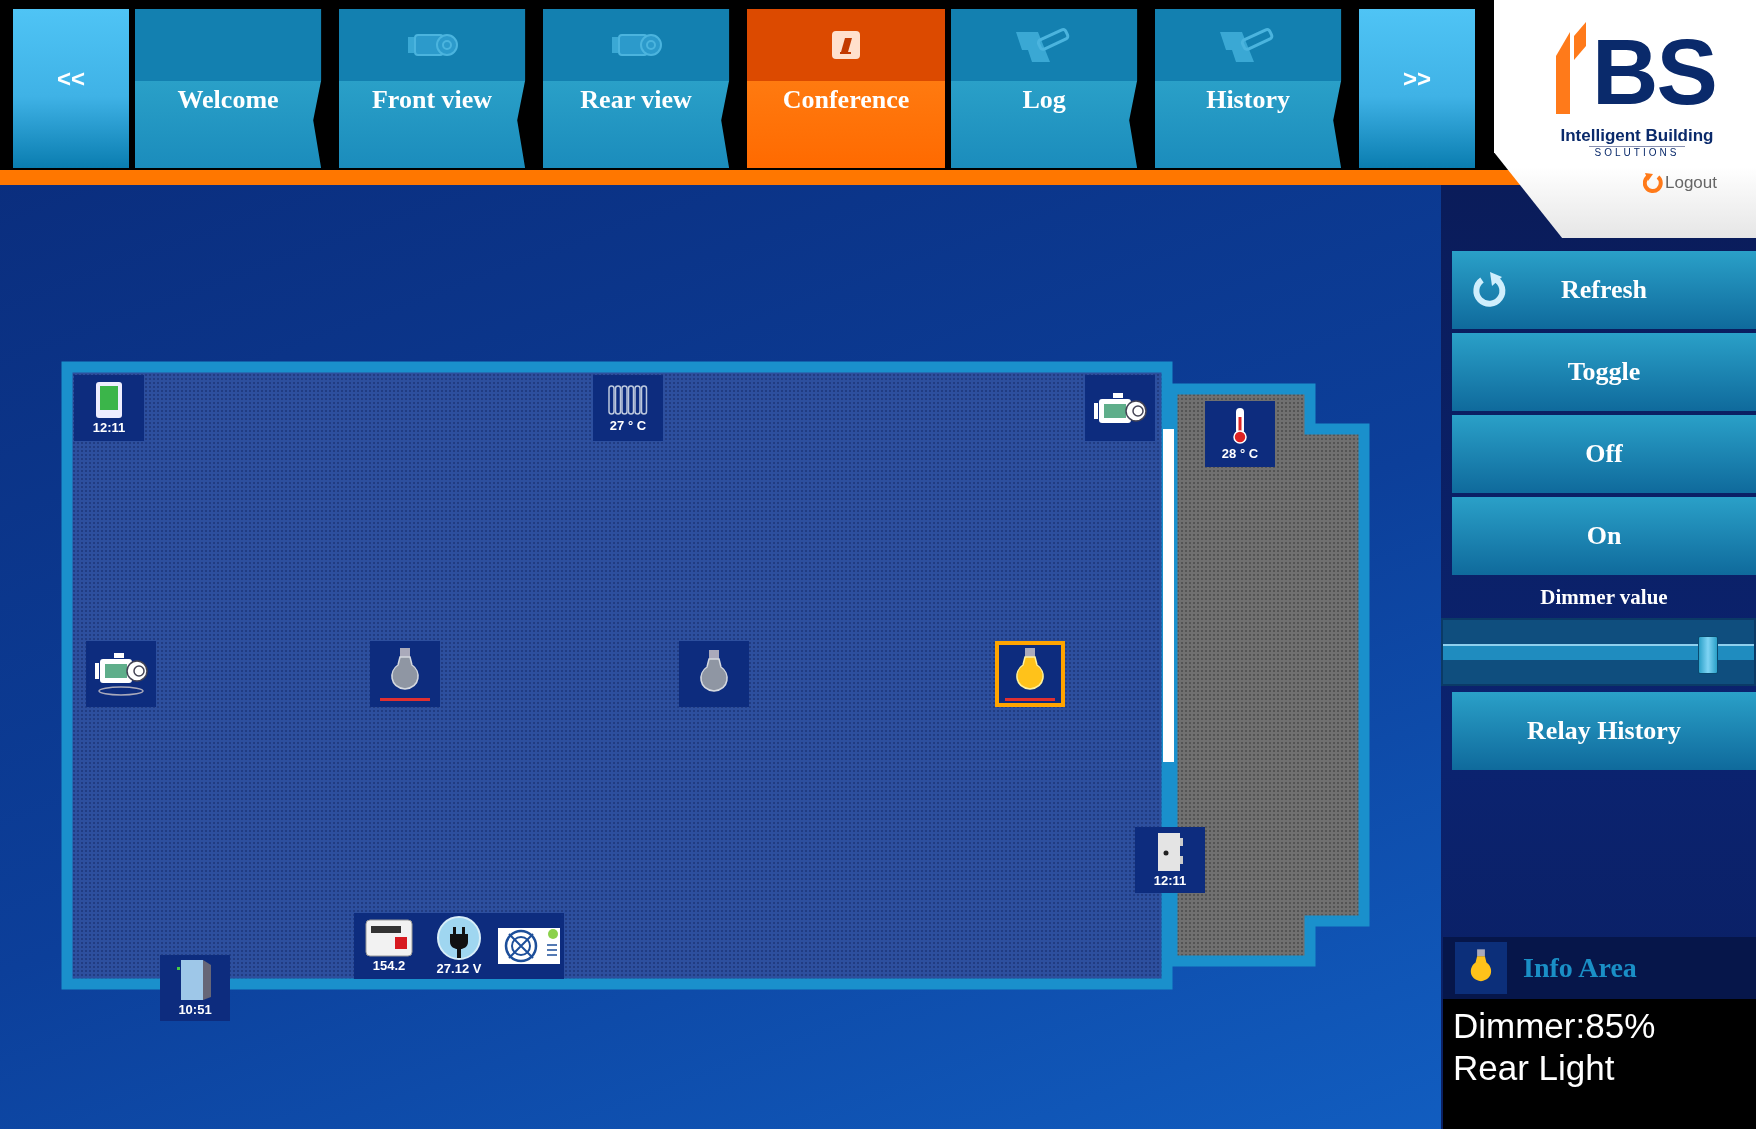  What do you see at coordinates (1580, 968) in the screenshot?
I see `info-title: Info Area` at bounding box center [1580, 968].